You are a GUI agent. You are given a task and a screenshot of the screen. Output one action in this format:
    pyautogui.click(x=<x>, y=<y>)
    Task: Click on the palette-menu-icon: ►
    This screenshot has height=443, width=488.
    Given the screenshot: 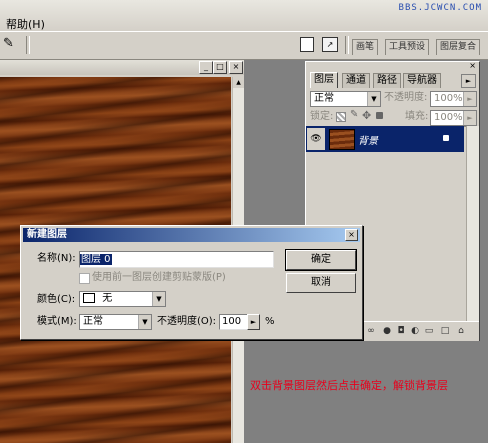 What is the action you would take?
    pyautogui.click(x=468, y=81)
    